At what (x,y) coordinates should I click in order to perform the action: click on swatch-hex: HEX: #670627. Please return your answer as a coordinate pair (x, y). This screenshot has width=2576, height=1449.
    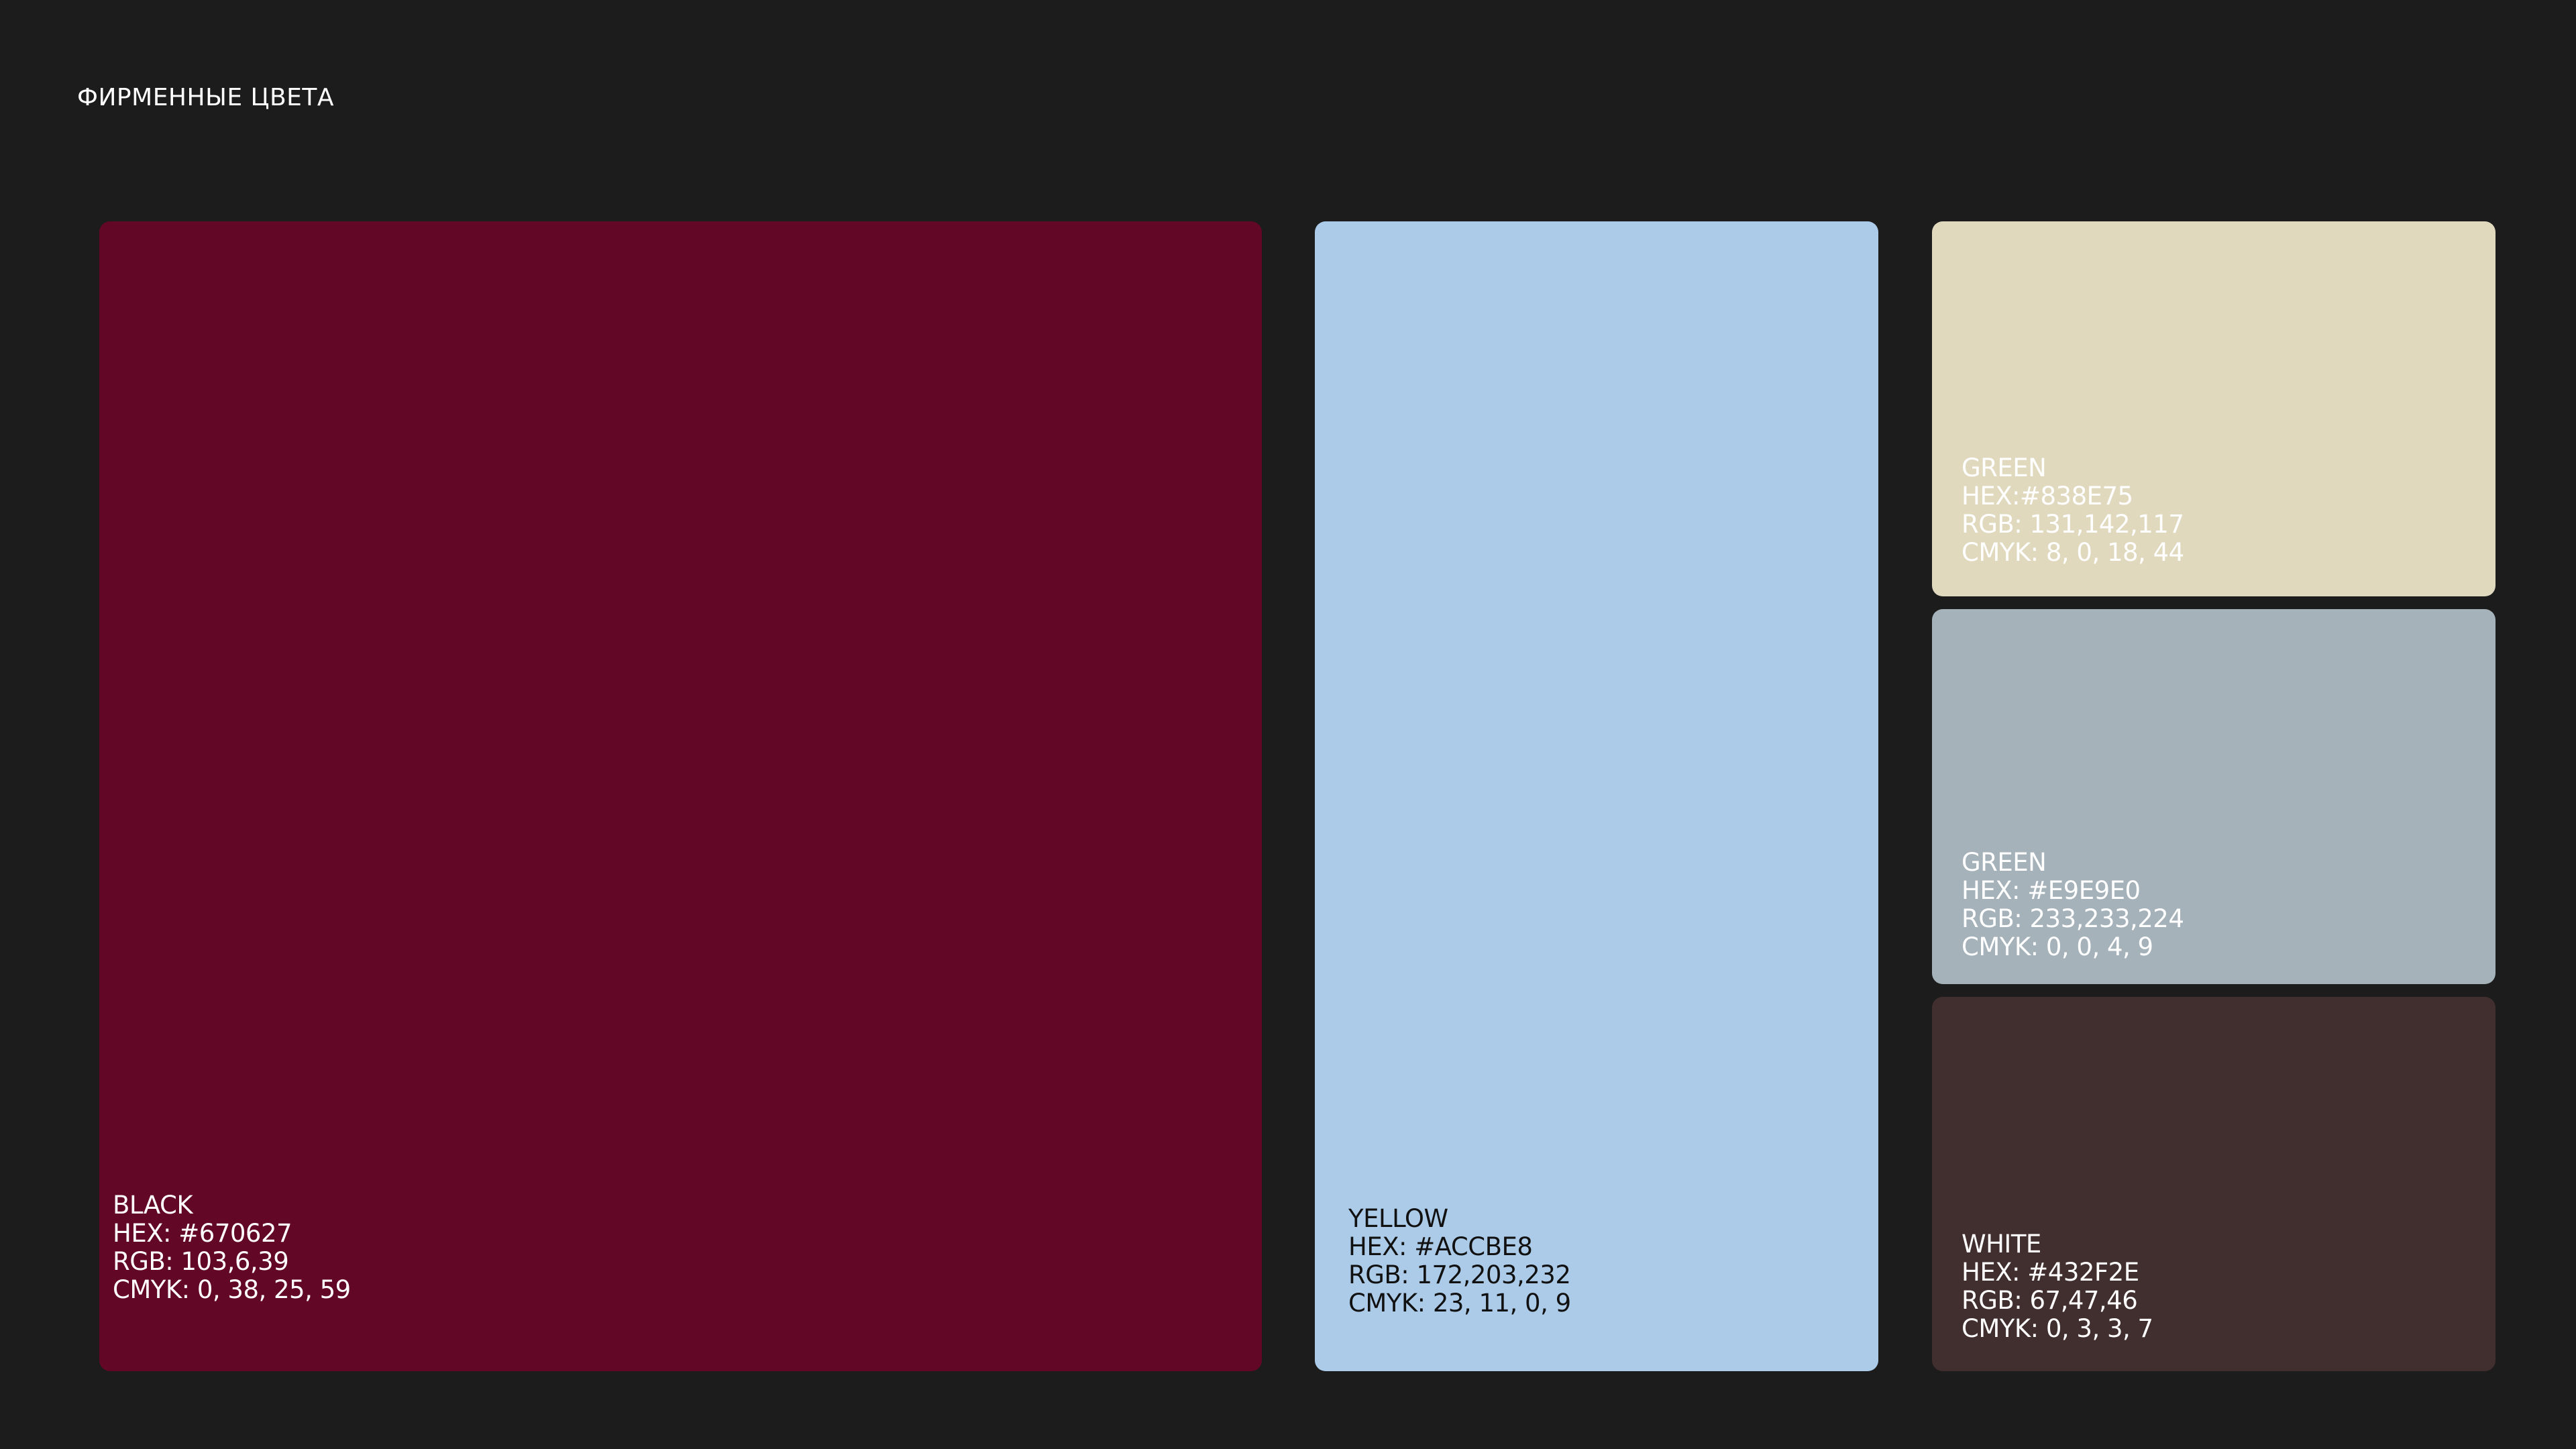
    Looking at the image, I should click on (202, 1233).